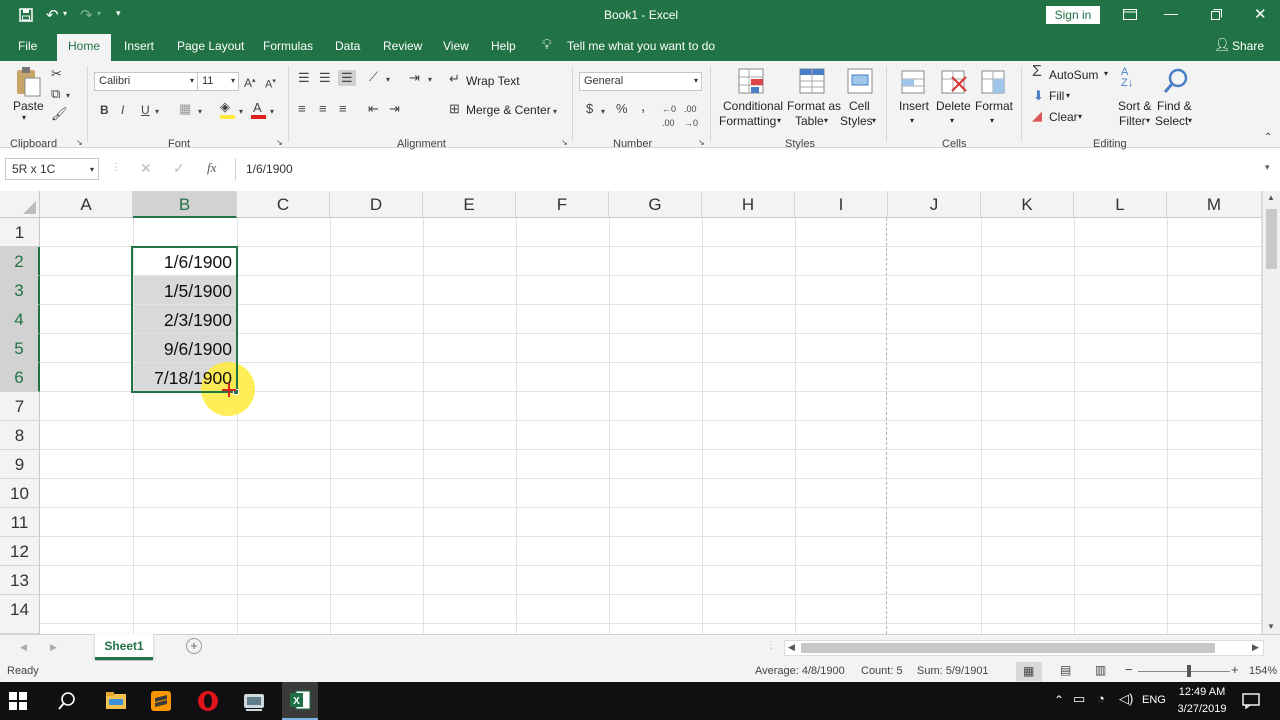 The height and width of the screenshot is (720, 1280). I want to click on copy-dropdown-icon: ▾, so click(68, 96).